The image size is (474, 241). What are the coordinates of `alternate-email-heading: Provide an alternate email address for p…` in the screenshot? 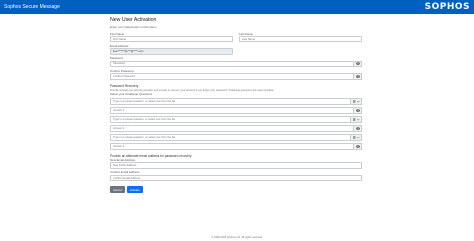 It's located at (151, 155).